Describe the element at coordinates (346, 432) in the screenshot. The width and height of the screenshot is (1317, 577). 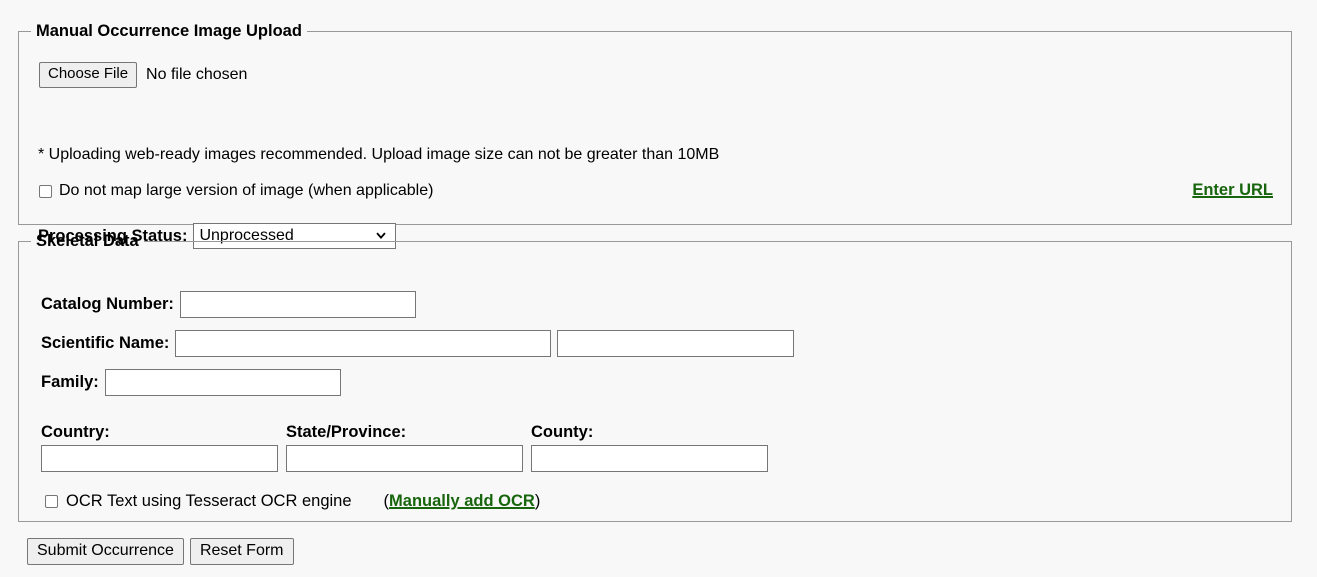
I see `state-province-label: State/Province:` at that location.